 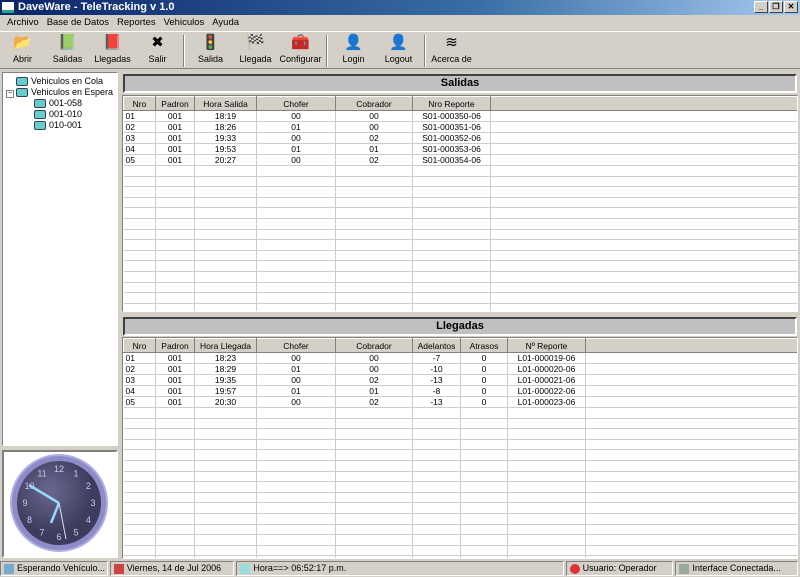 What do you see at coordinates (184, 22) in the screenshot?
I see `menu-vehiculos: Vehiculos` at bounding box center [184, 22].